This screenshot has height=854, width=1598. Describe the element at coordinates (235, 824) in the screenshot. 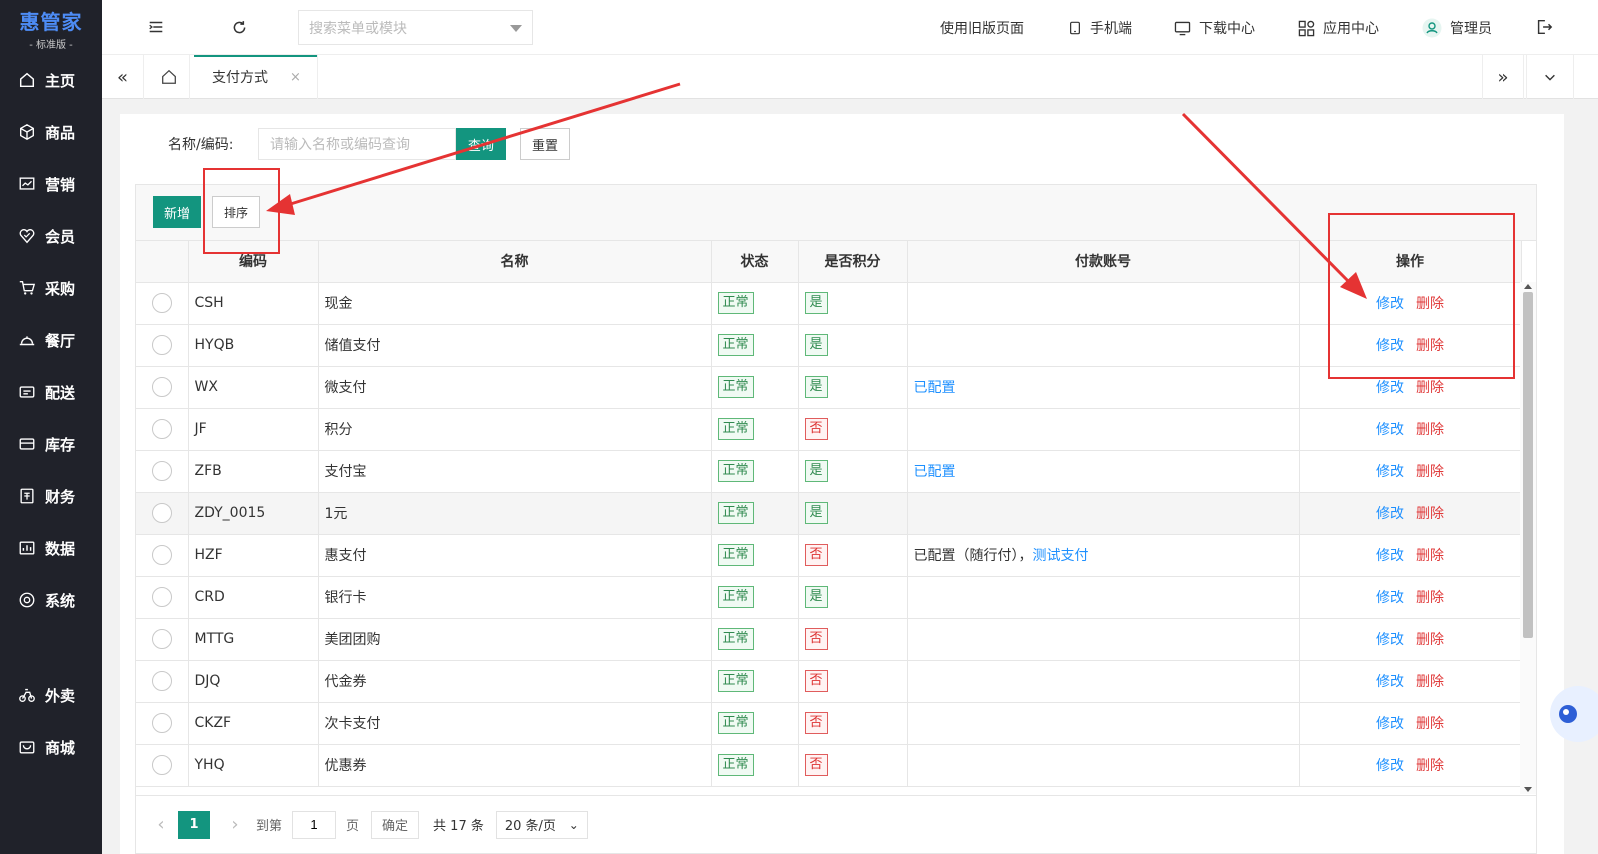

I see `next-page-icon: ›` at that location.